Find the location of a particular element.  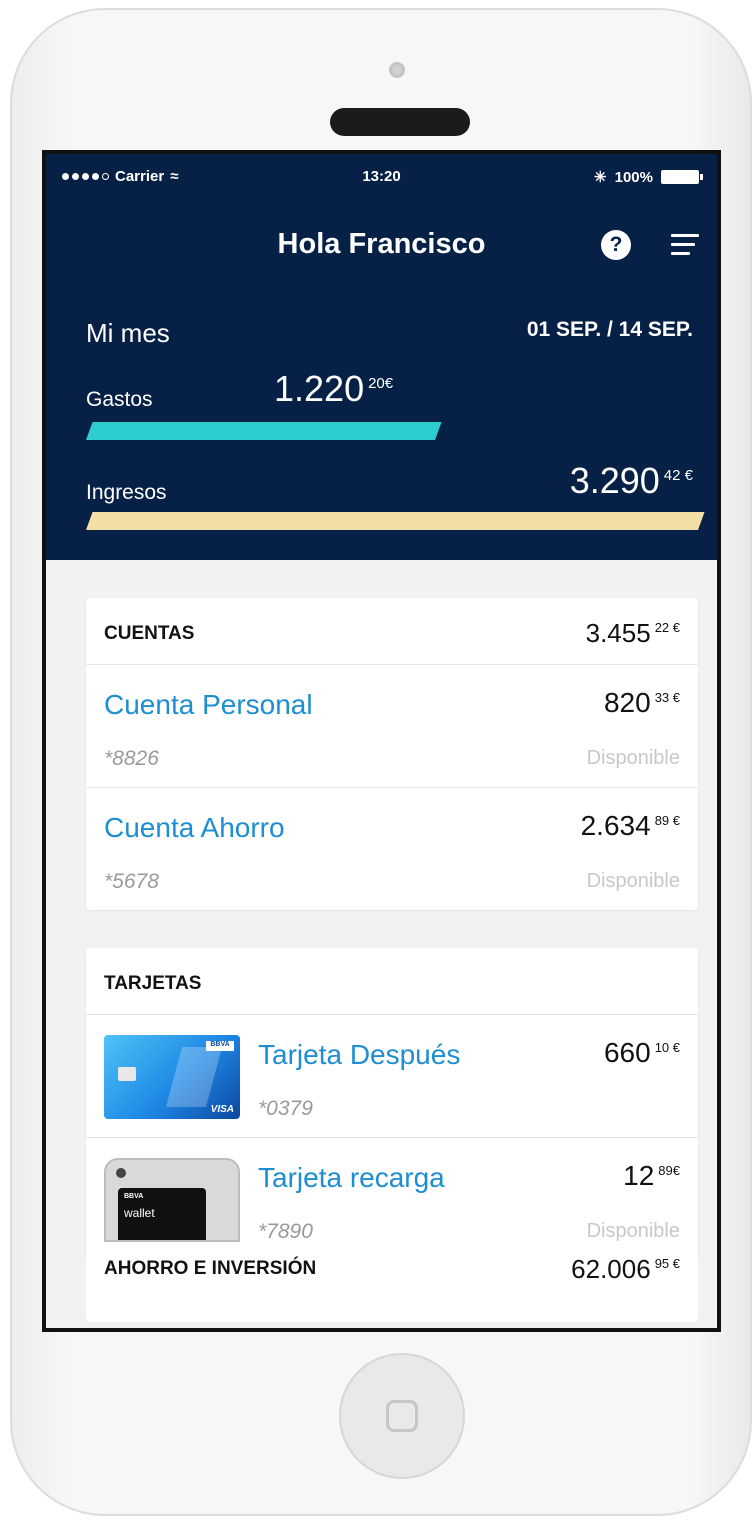

home-button is located at coordinates (402, 1416).